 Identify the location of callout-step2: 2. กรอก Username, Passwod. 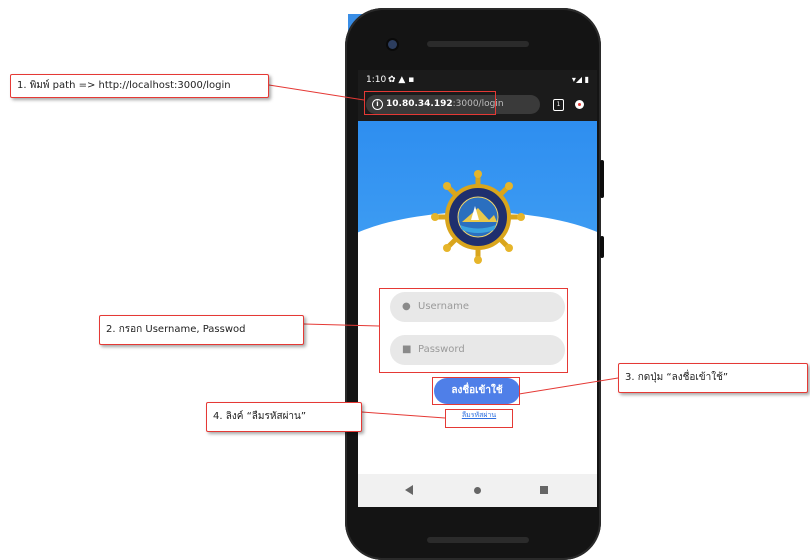
(201, 330).